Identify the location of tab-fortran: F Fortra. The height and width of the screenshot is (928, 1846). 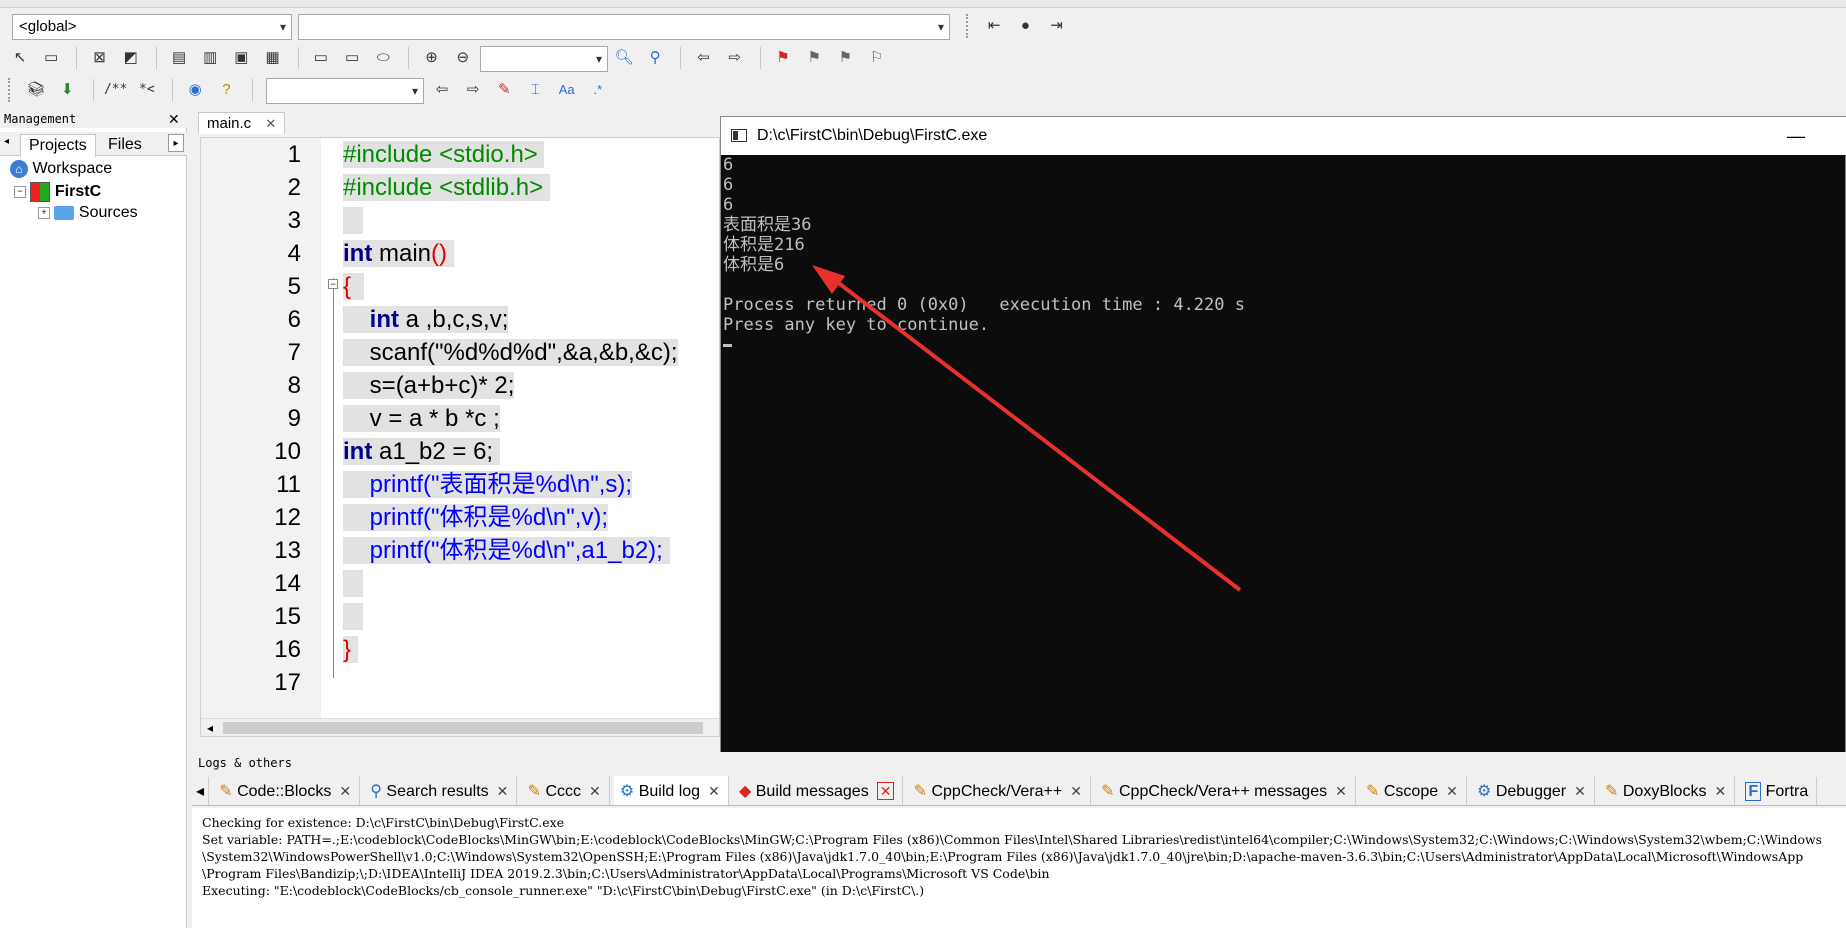
(1778, 791).